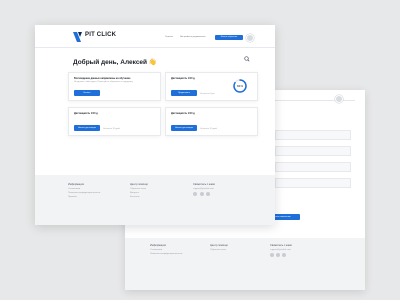 This screenshot has height=300, width=400. I want to click on card-meta: Осталось 4 дня, so click(207, 94).